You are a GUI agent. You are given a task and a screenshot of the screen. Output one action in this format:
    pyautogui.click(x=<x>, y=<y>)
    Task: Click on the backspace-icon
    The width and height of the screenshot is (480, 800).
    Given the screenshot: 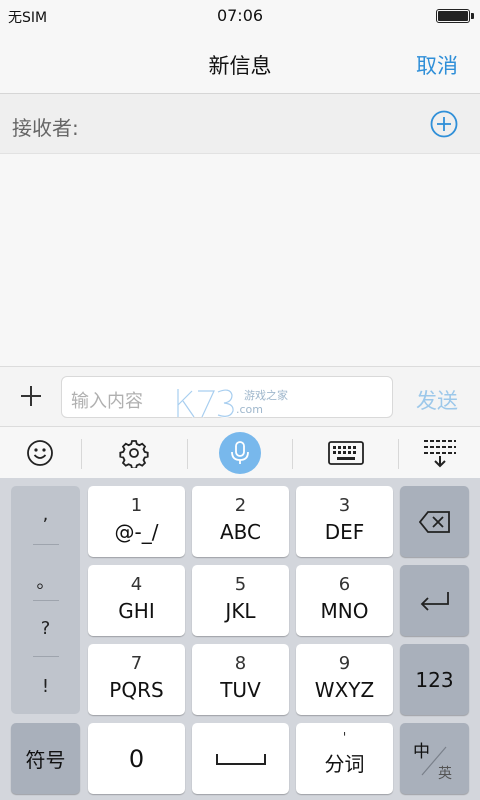 What is the action you would take?
    pyautogui.click(x=434, y=521)
    